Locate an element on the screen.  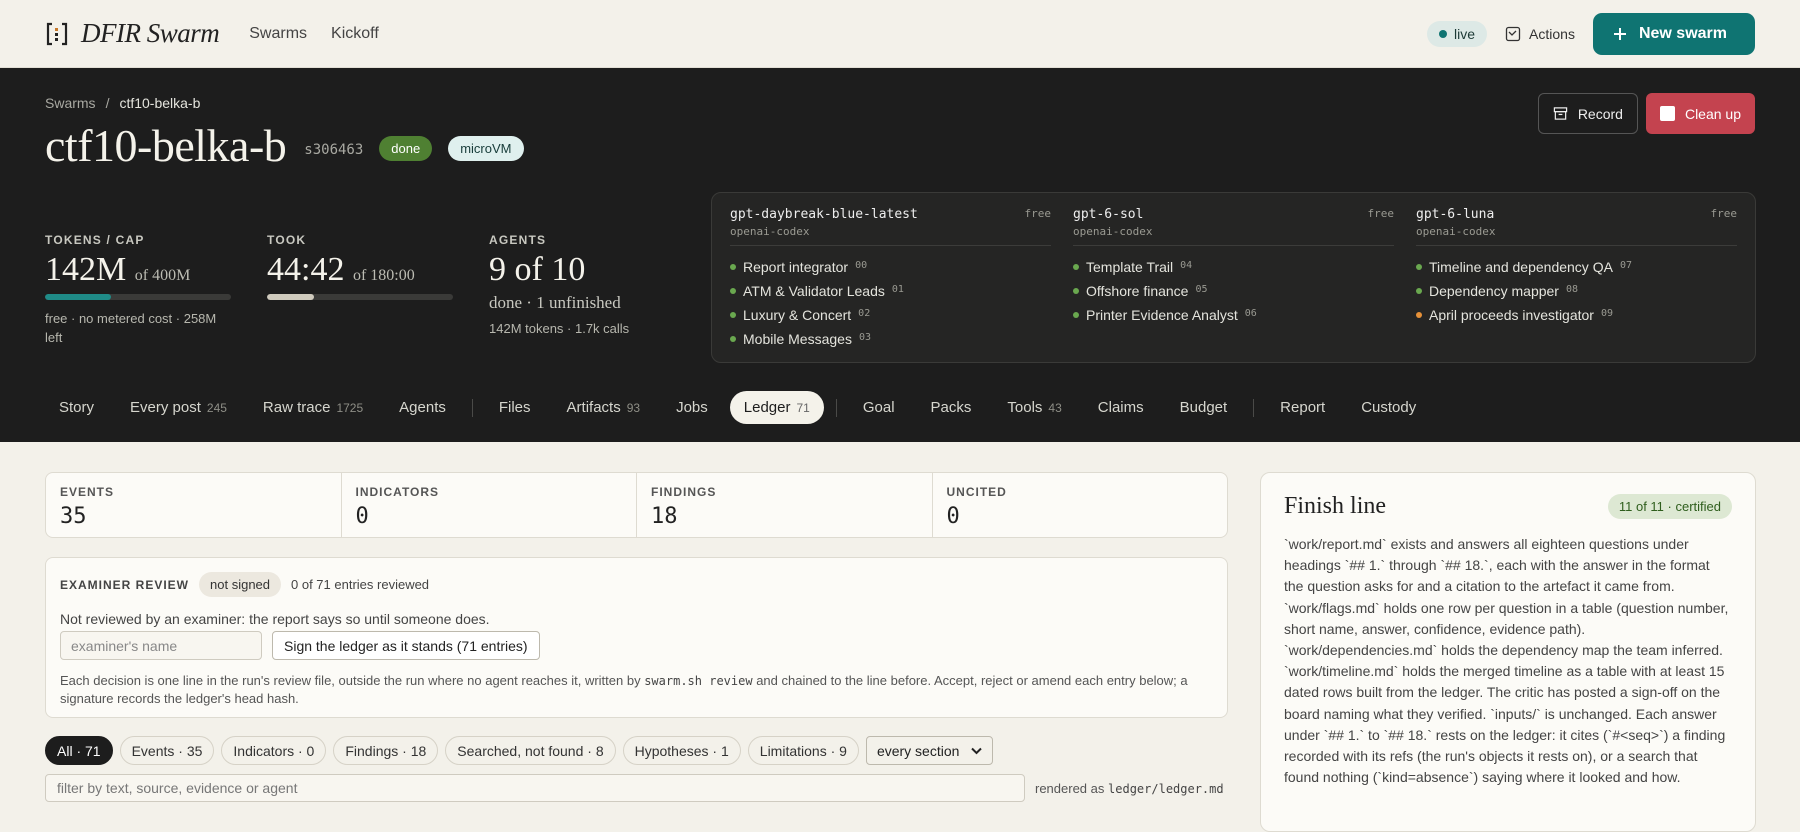
tab-ledger: Ledger 71 is located at coordinates (776, 407).